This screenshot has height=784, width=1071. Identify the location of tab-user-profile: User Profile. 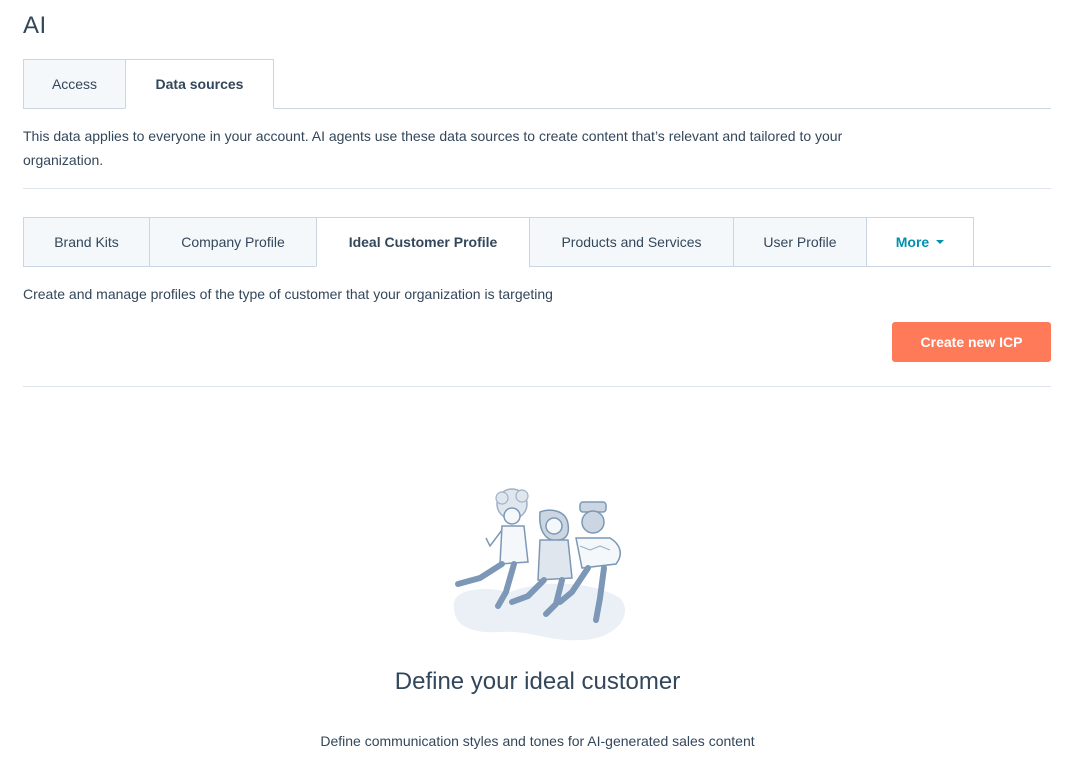
(800, 242).